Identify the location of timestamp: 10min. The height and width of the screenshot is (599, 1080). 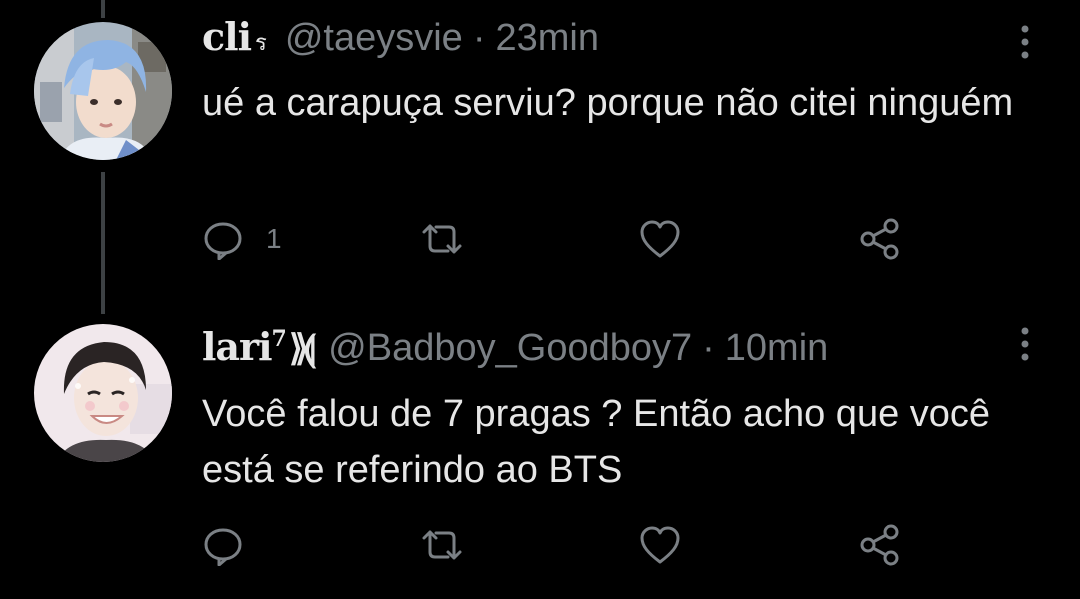
(777, 348).